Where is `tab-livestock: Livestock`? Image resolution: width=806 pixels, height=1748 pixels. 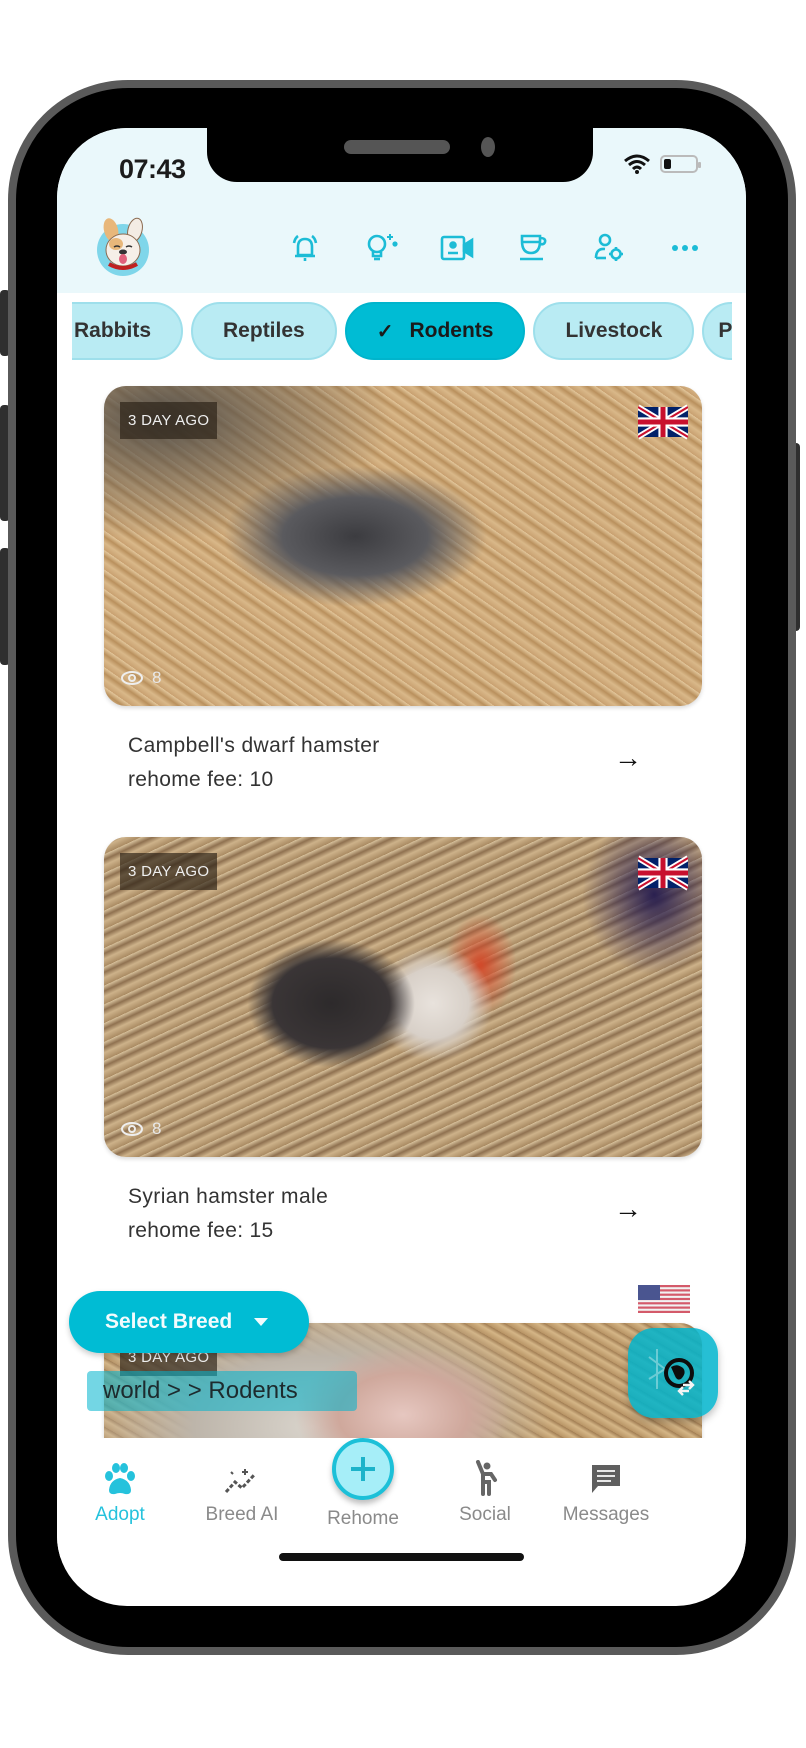 tab-livestock: Livestock is located at coordinates (614, 331).